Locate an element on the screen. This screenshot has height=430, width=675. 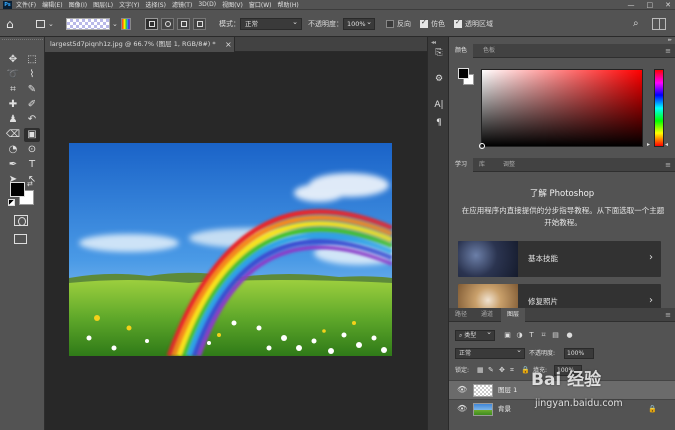
saturation-value-field is located at coordinates (561, 109).